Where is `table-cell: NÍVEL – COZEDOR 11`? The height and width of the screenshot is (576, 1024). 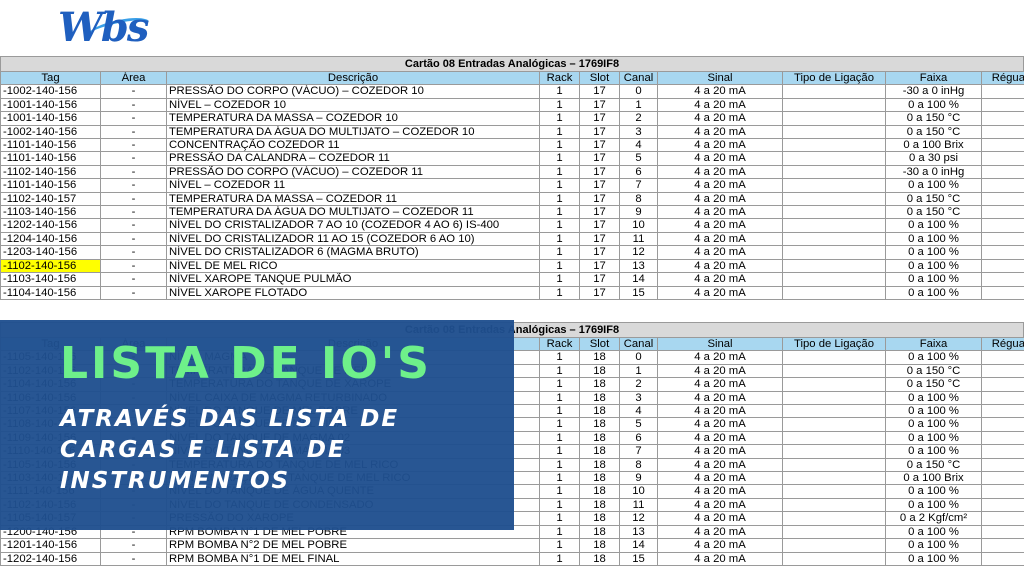
table-cell: NÍVEL – COZEDOR 11 is located at coordinates (353, 185).